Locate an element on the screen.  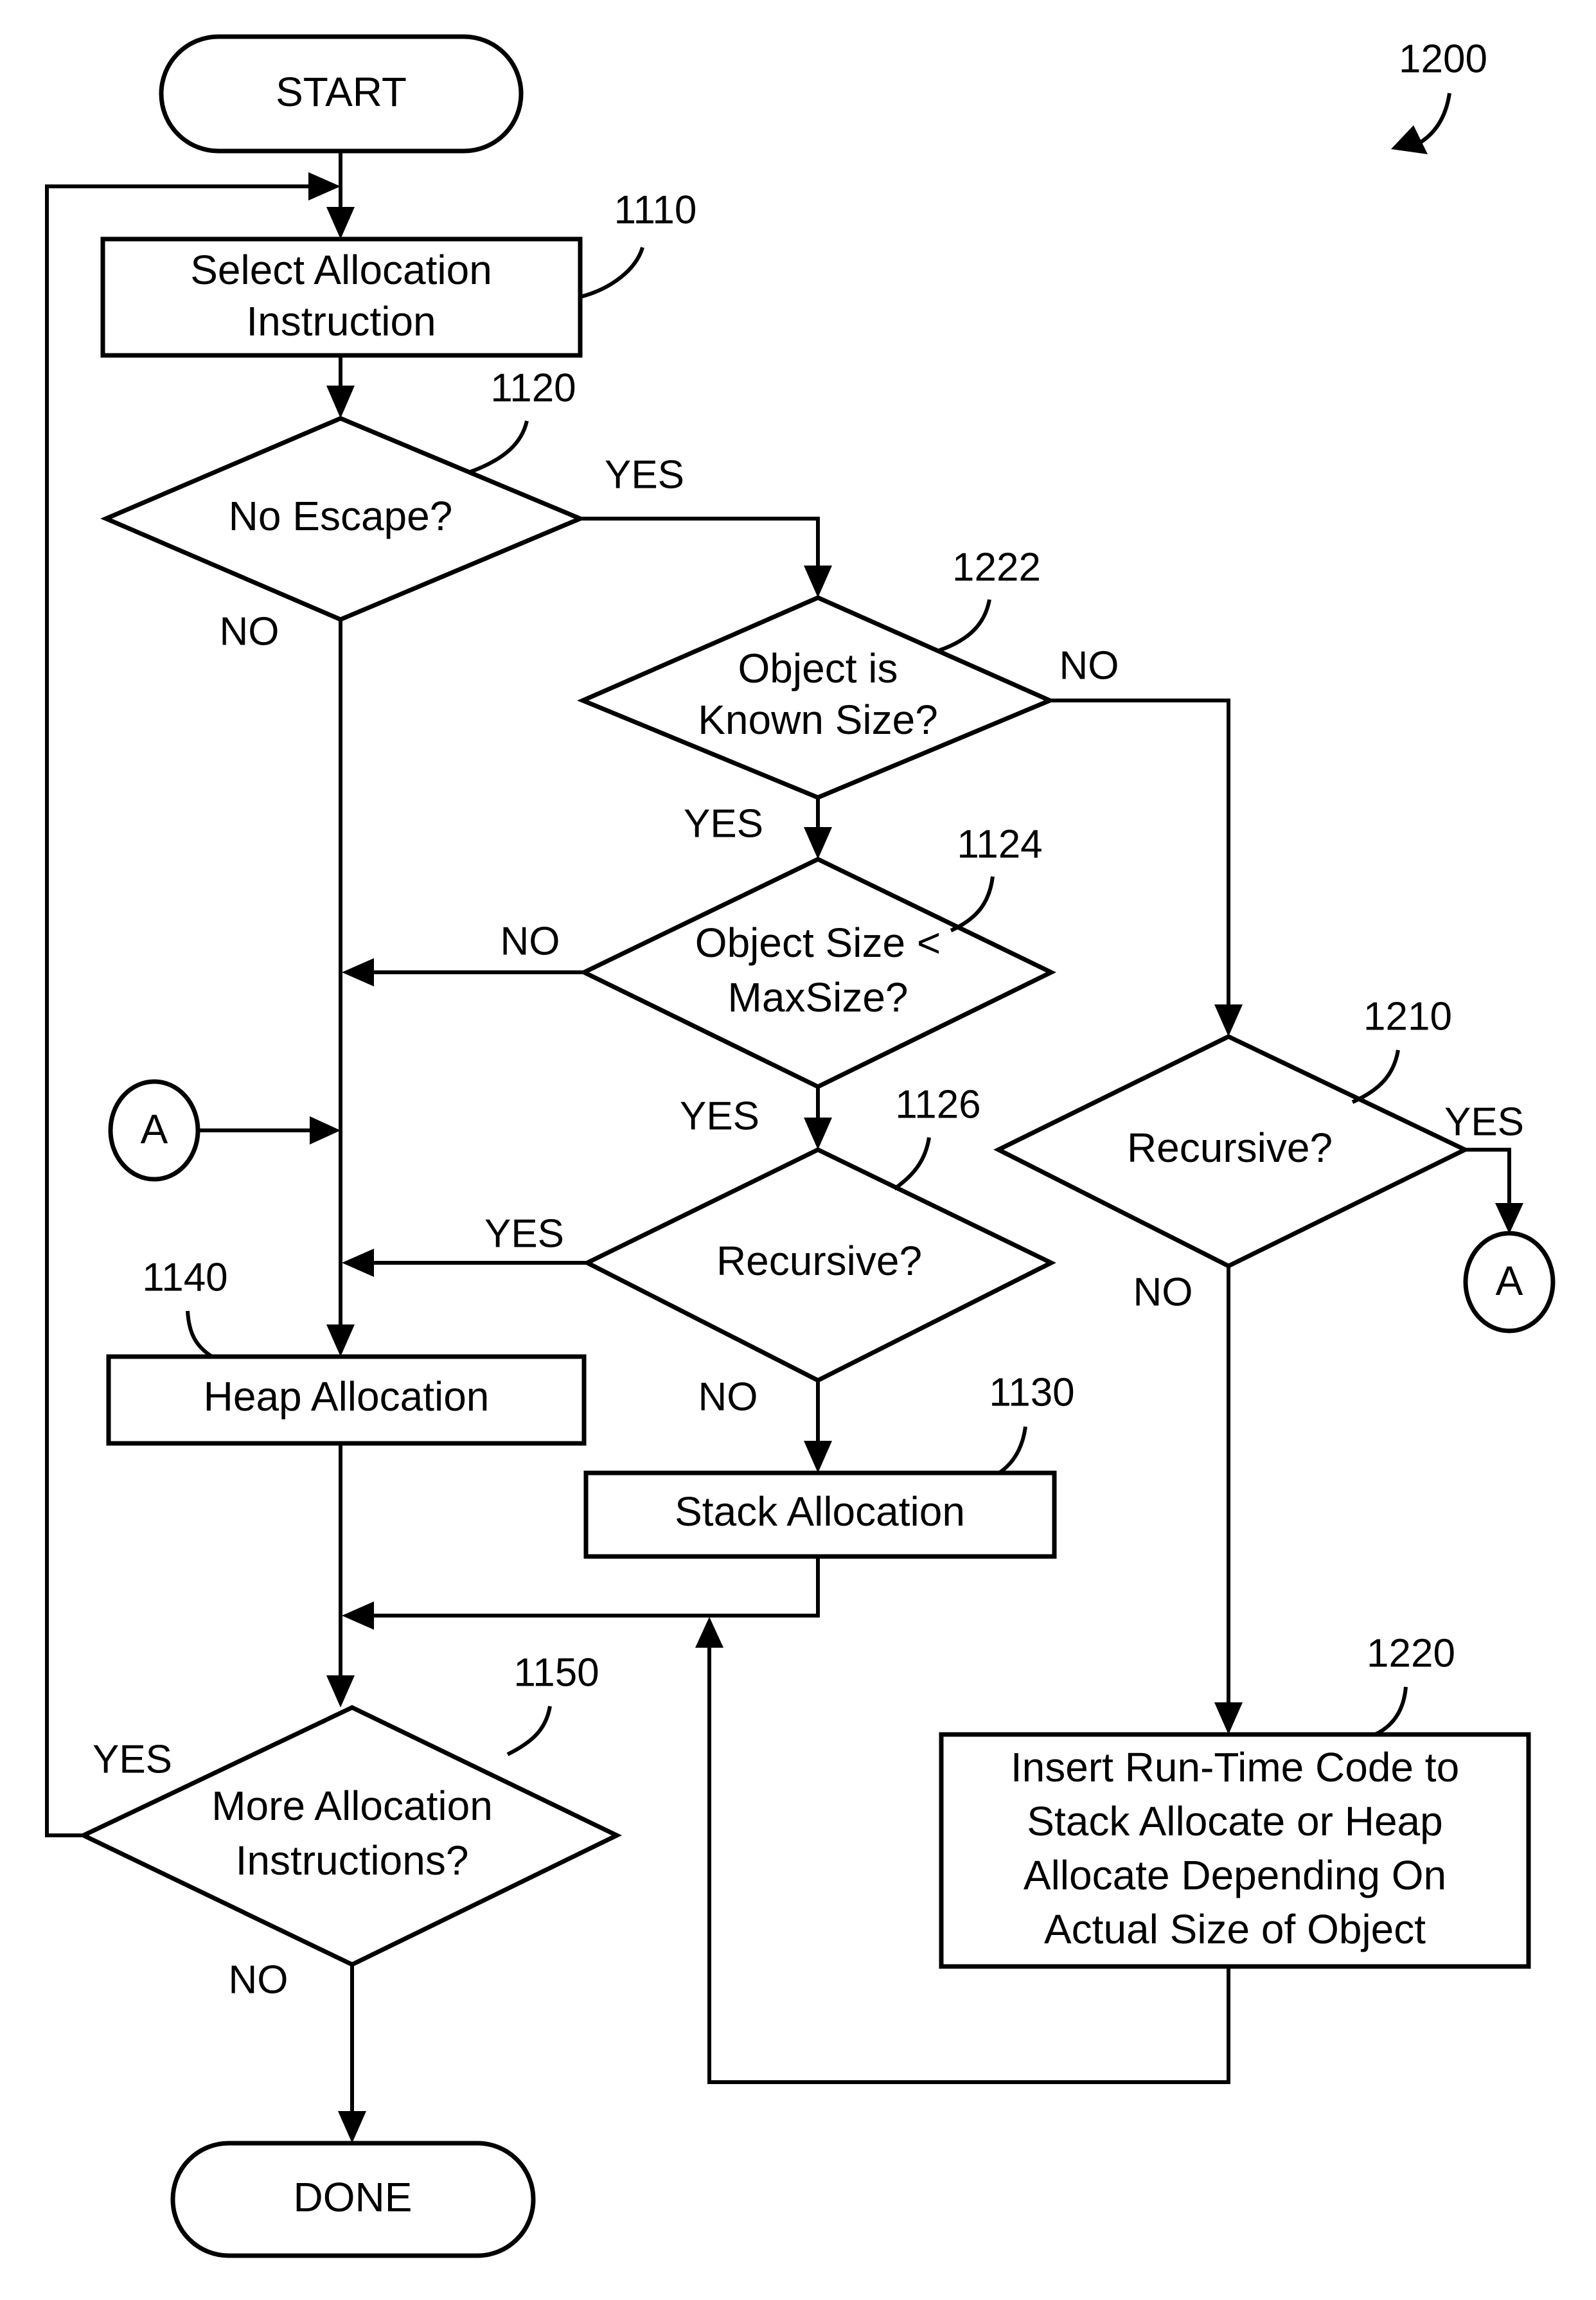
no-escape-no-label: NO is located at coordinates (249, 631).